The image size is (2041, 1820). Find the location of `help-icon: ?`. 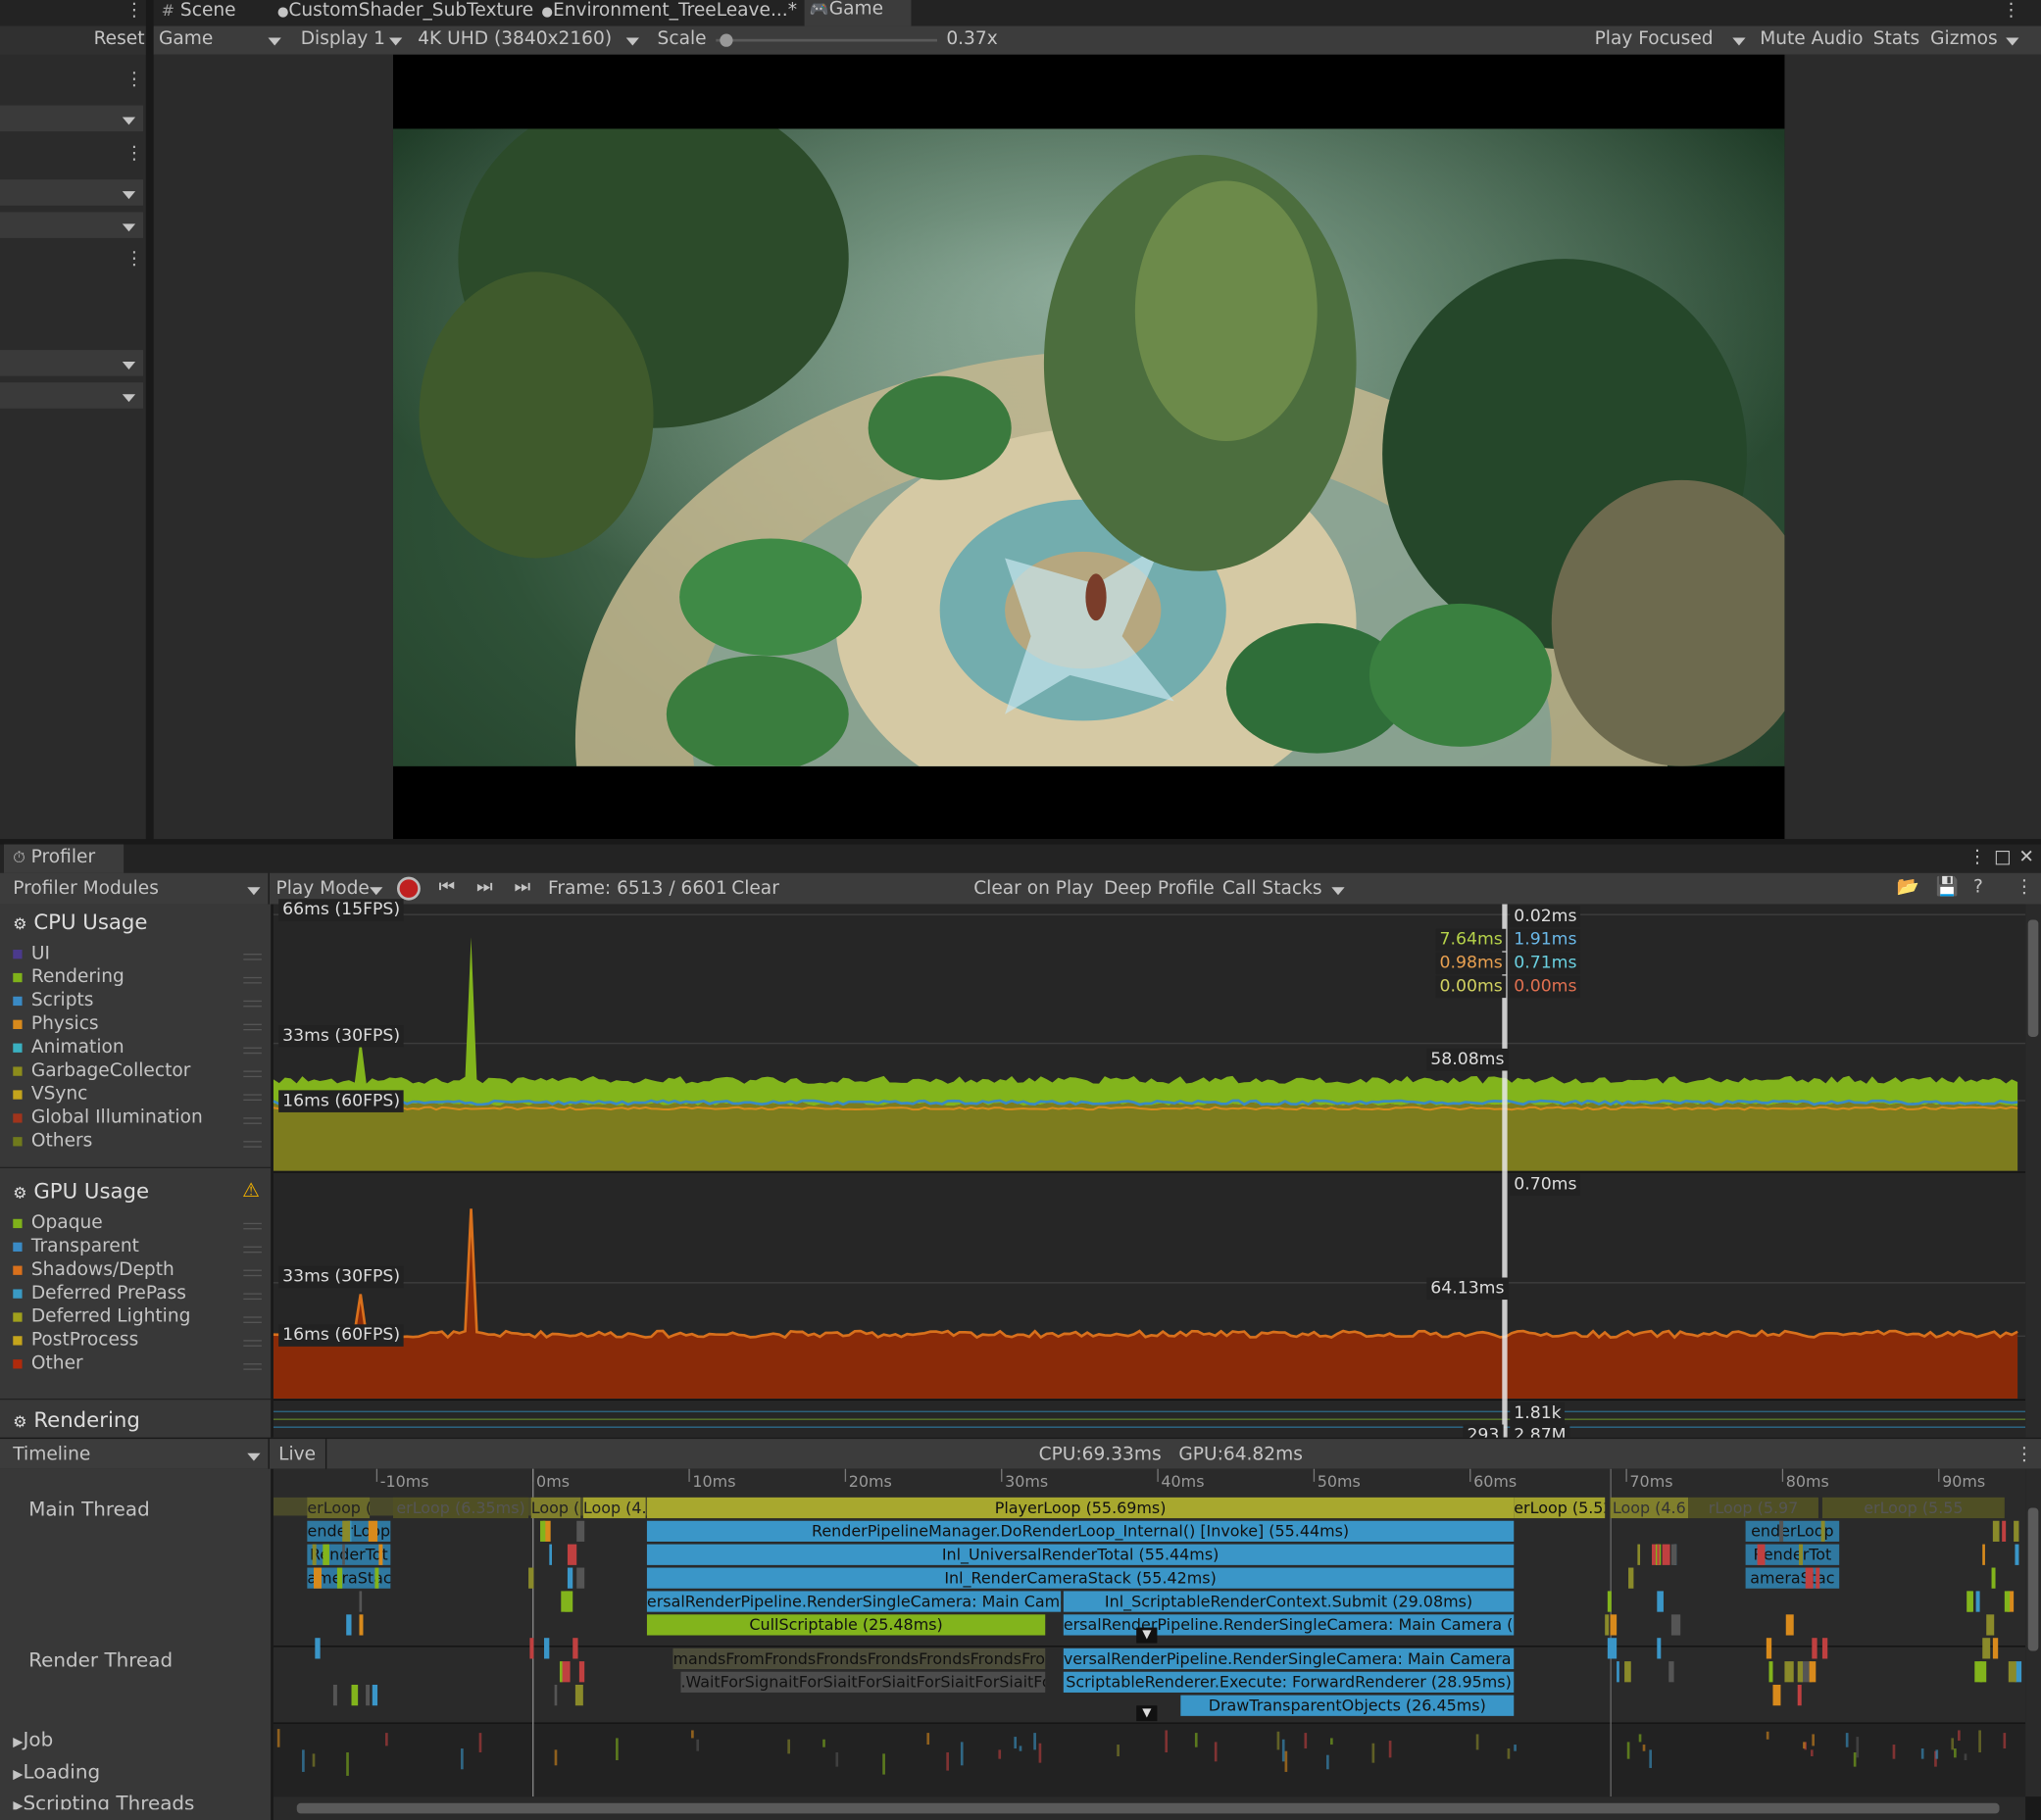

help-icon: ? is located at coordinates (1978, 887).